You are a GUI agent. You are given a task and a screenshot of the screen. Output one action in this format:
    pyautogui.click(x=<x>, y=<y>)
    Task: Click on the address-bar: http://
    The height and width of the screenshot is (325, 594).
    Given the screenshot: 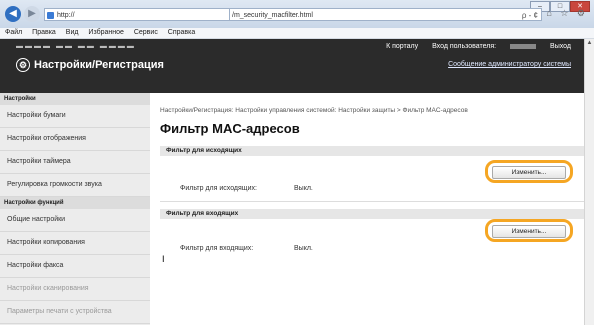 What is the action you would take?
    pyautogui.click(x=137, y=14)
    